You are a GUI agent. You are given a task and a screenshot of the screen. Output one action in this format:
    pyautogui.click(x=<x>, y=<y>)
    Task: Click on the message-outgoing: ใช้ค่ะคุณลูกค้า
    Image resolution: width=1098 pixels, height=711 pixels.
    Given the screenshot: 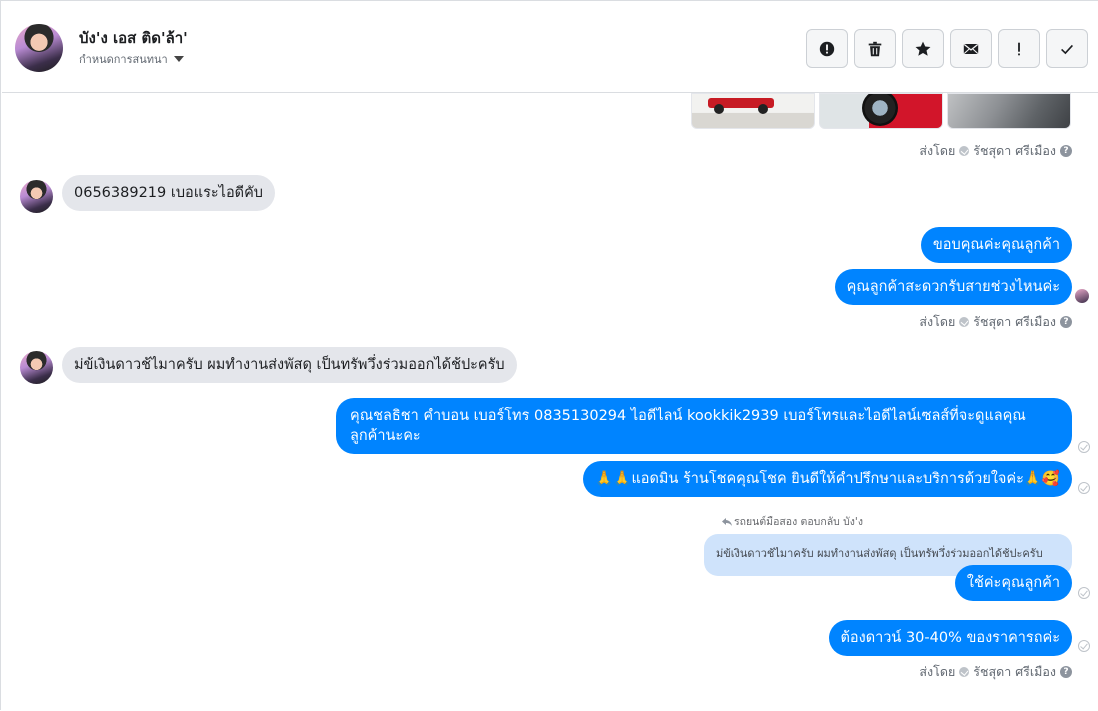 What is the action you would take?
    pyautogui.click(x=1013, y=583)
    